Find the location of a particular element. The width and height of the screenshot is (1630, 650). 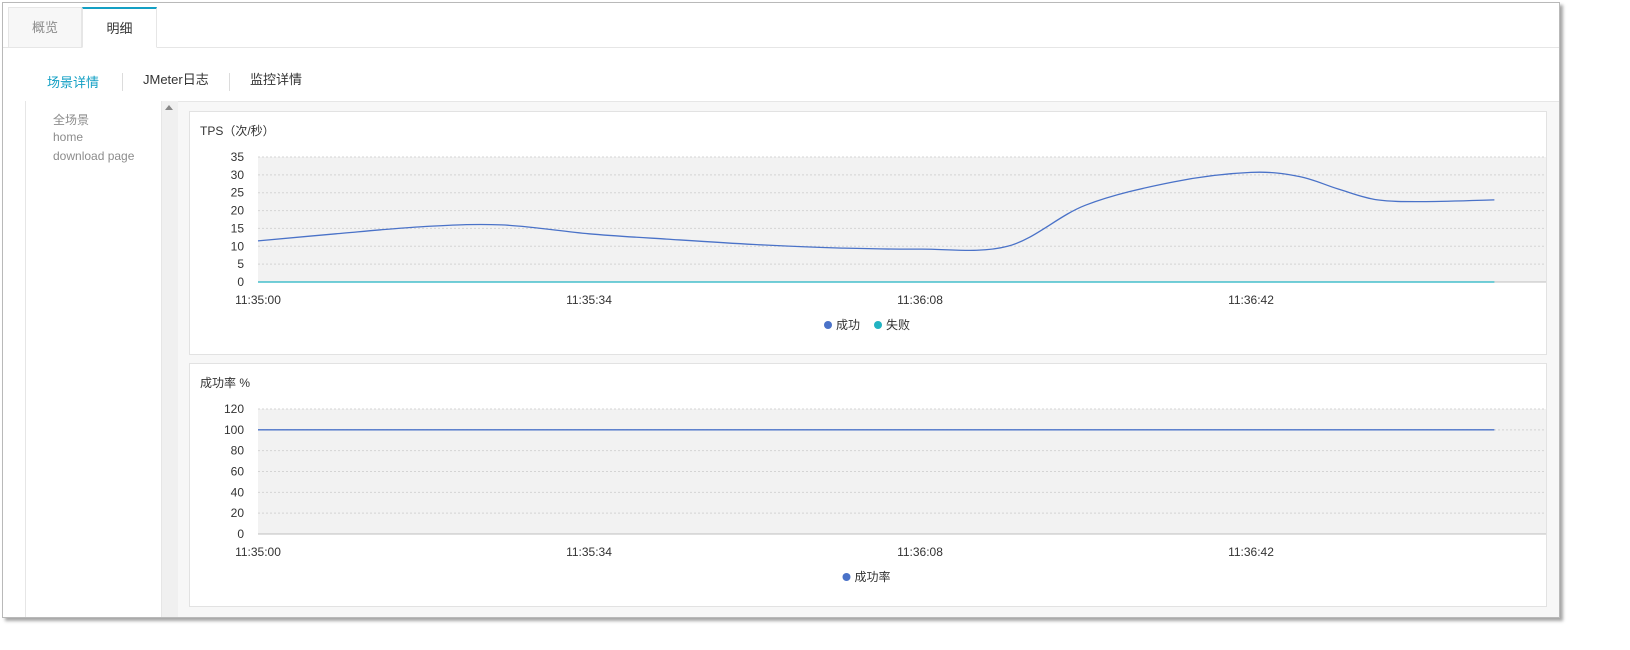

y-tick-label: 25 is located at coordinates (238, 193).